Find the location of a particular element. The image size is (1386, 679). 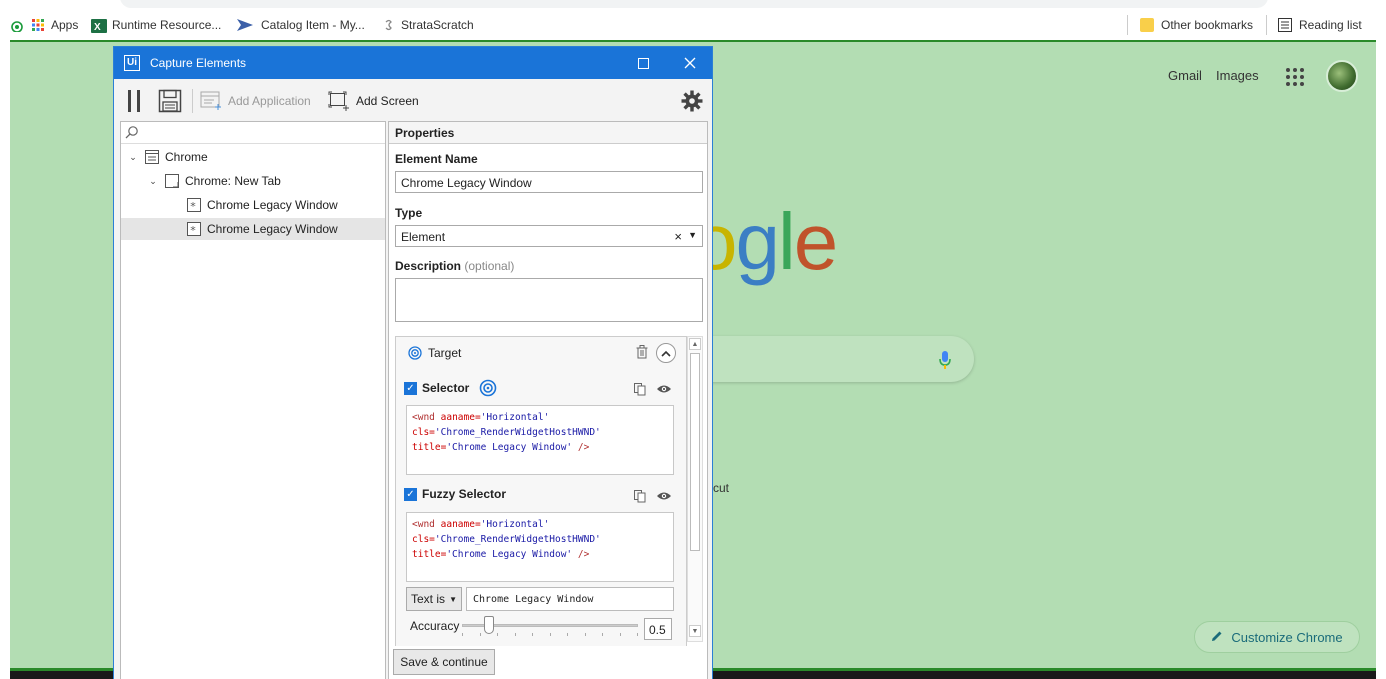

reading-list-label: Reading list is located at coordinates (1330, 25).